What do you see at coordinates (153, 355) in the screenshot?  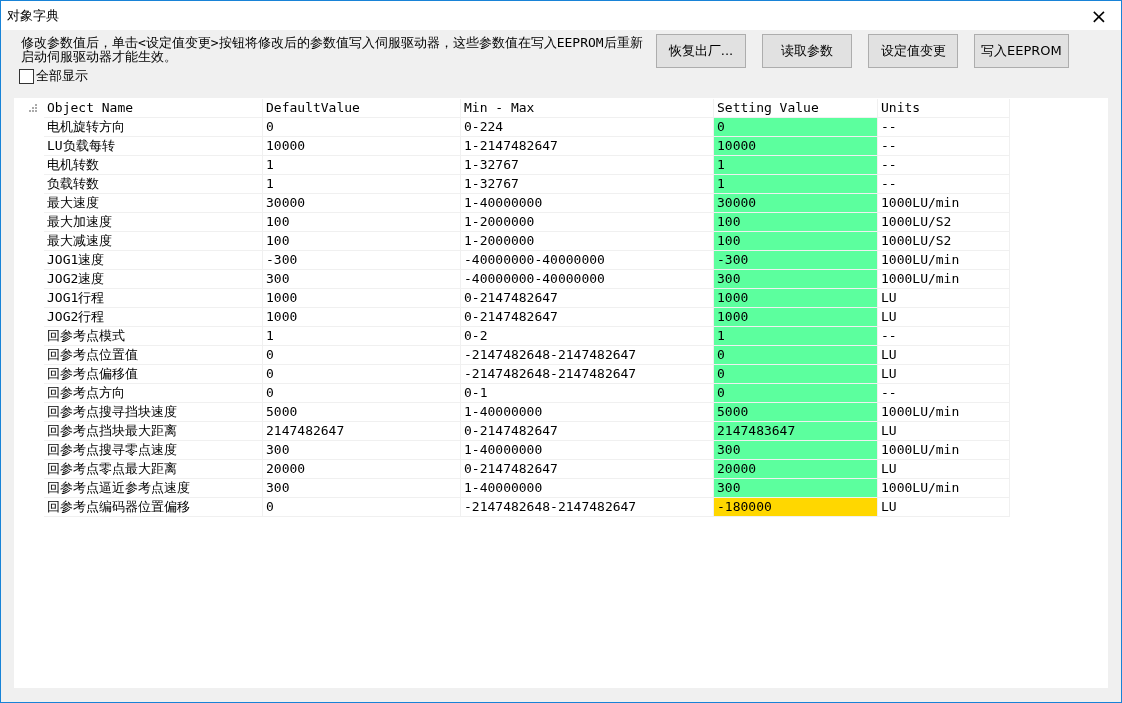 I see `table-cell: 回参考点位置值` at bounding box center [153, 355].